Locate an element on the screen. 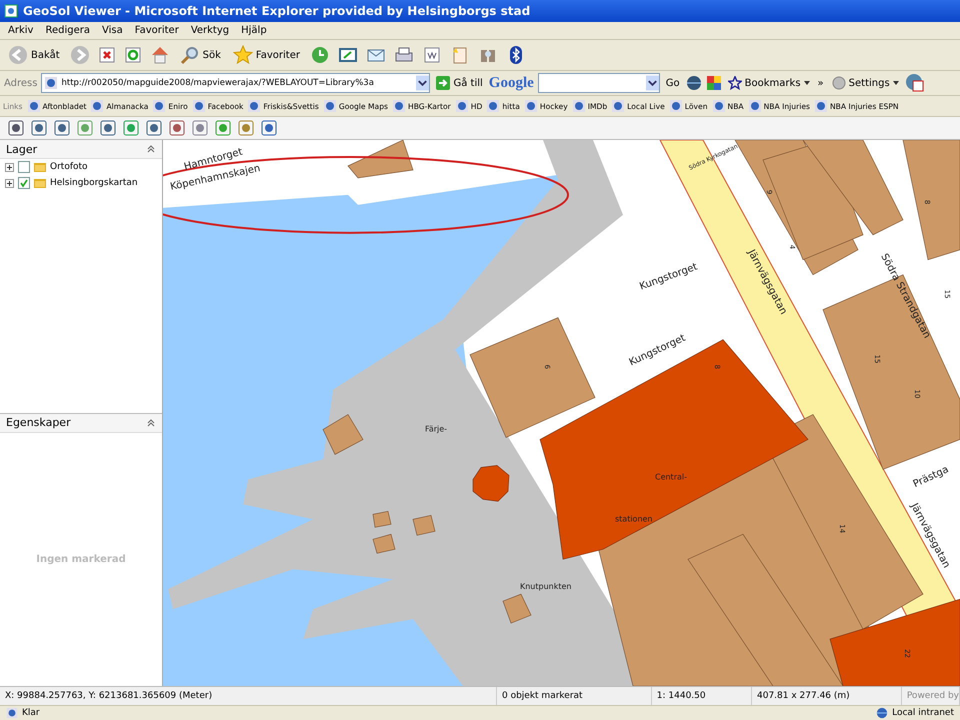  settings-button: Settings is located at coordinates (865, 83).